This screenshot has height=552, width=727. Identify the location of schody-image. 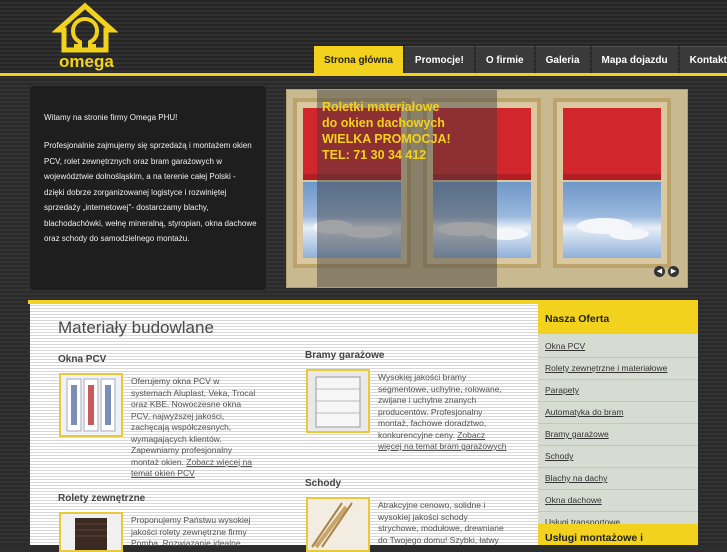
(338, 524).